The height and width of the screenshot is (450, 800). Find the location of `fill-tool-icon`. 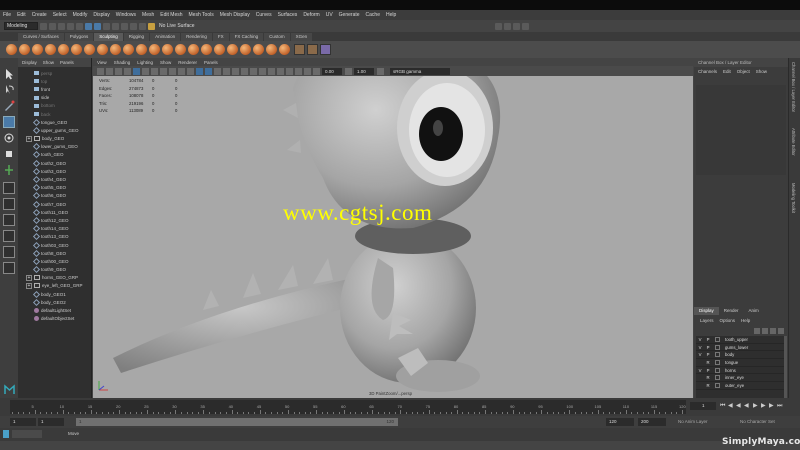

fill-tool-icon is located at coordinates (167, 49).